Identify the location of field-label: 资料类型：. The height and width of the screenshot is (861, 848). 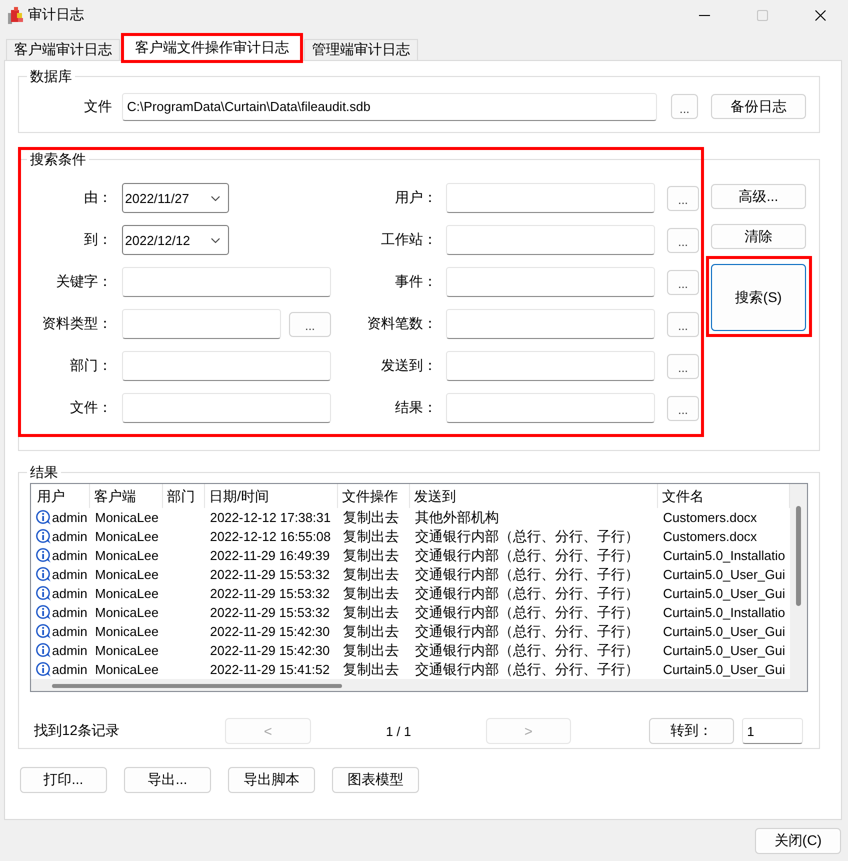
(77, 324).